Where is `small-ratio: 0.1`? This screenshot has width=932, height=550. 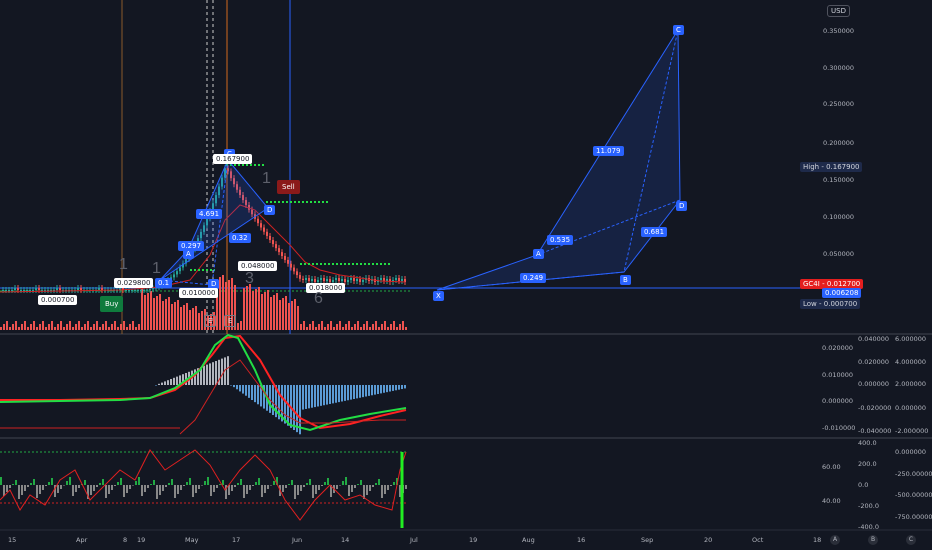
small-ratio: 0.1 is located at coordinates (164, 283).